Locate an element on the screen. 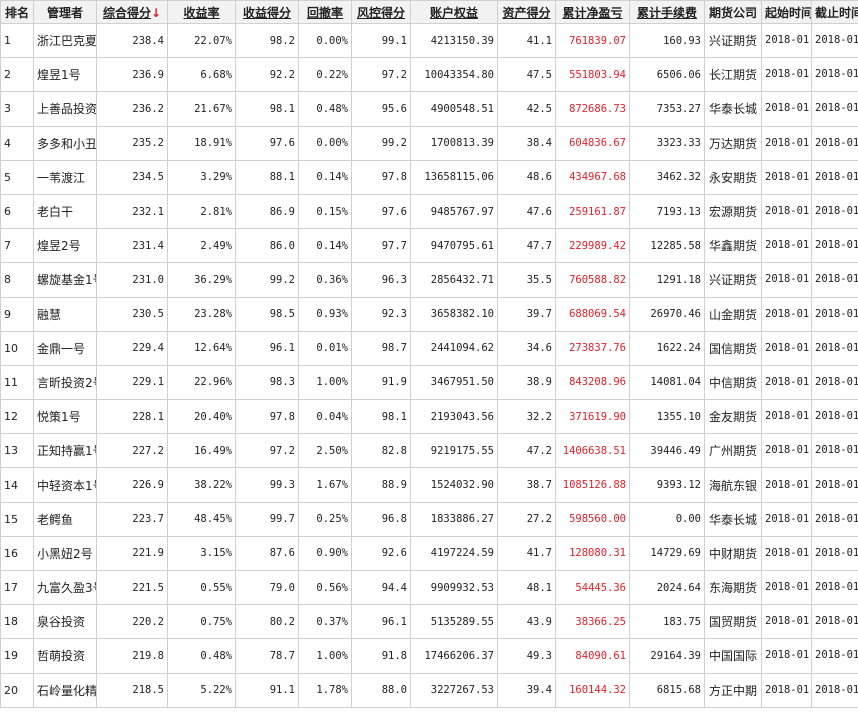  account-equity-cell: 9909932.53 is located at coordinates (454, 587).